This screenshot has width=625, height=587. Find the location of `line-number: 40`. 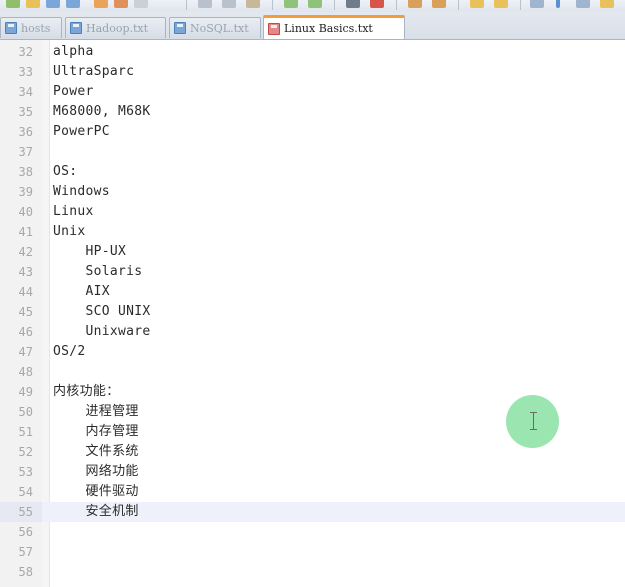

line-number: 40 is located at coordinates (25, 212).